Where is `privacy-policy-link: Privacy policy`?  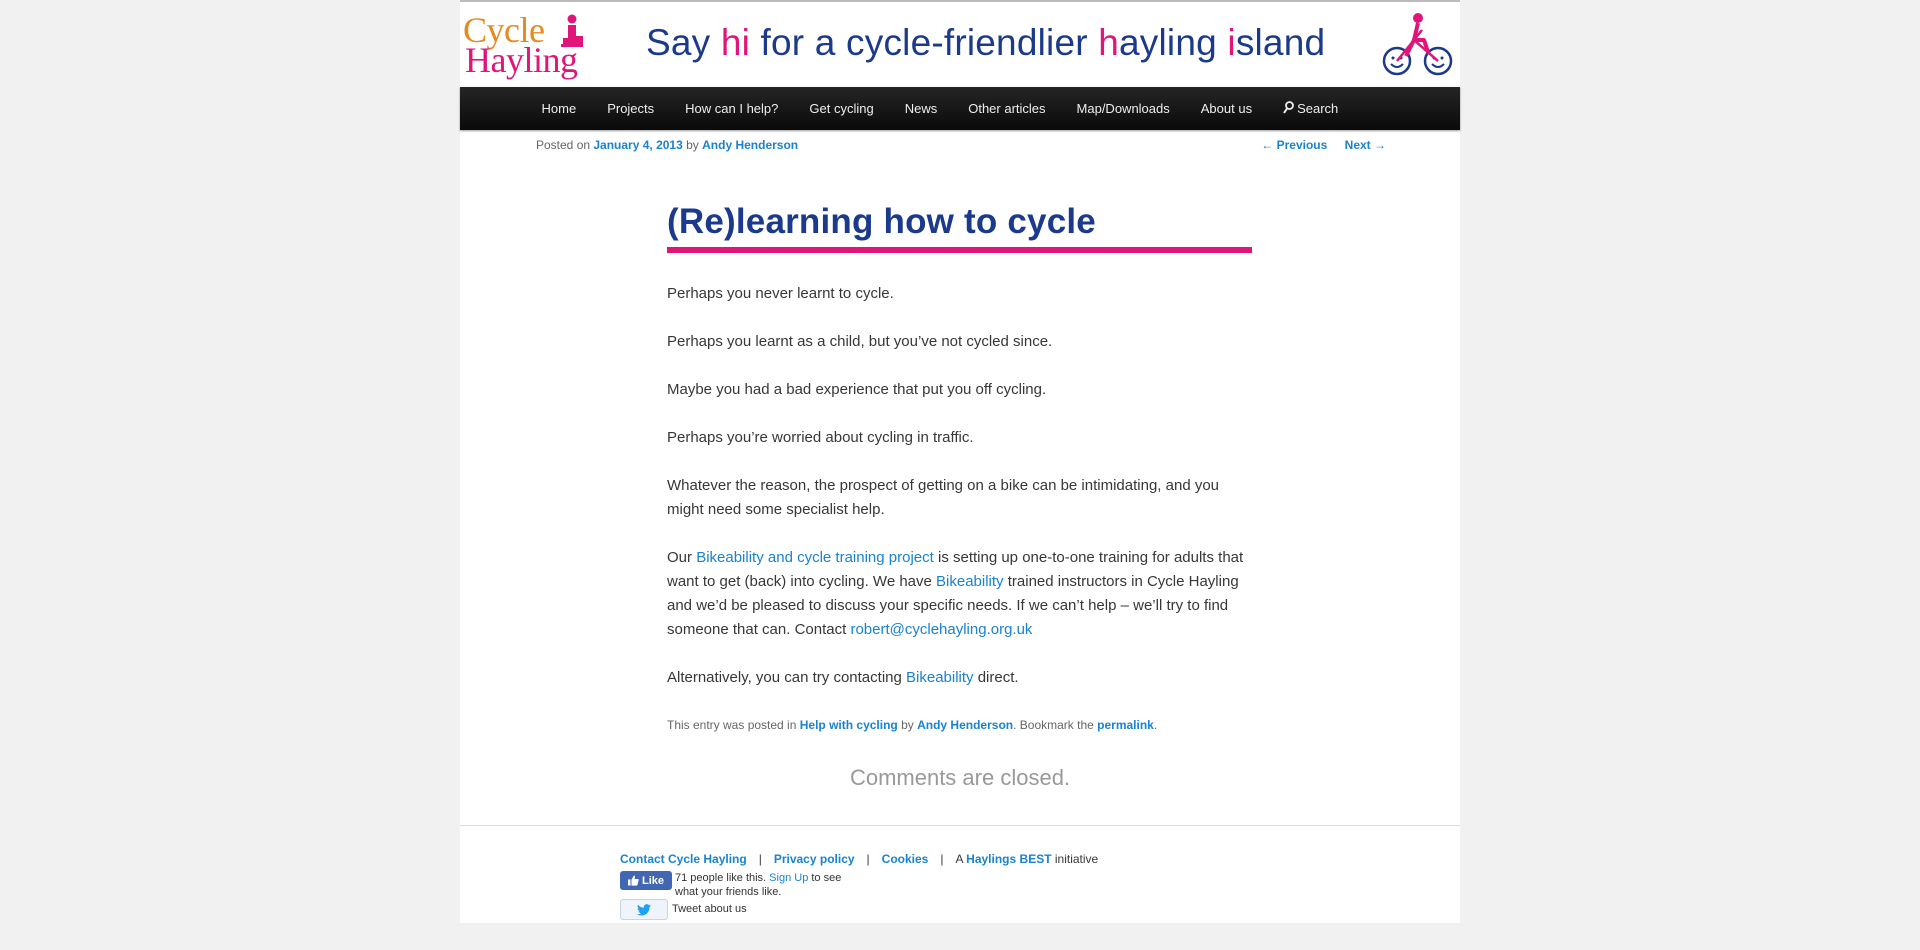 privacy-policy-link: Privacy policy is located at coordinates (814, 859).